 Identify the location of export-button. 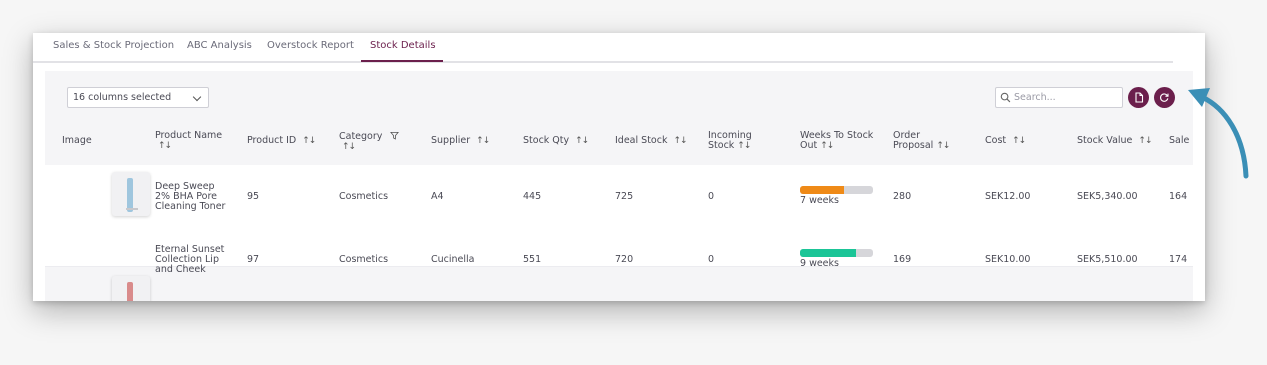
(1138, 97).